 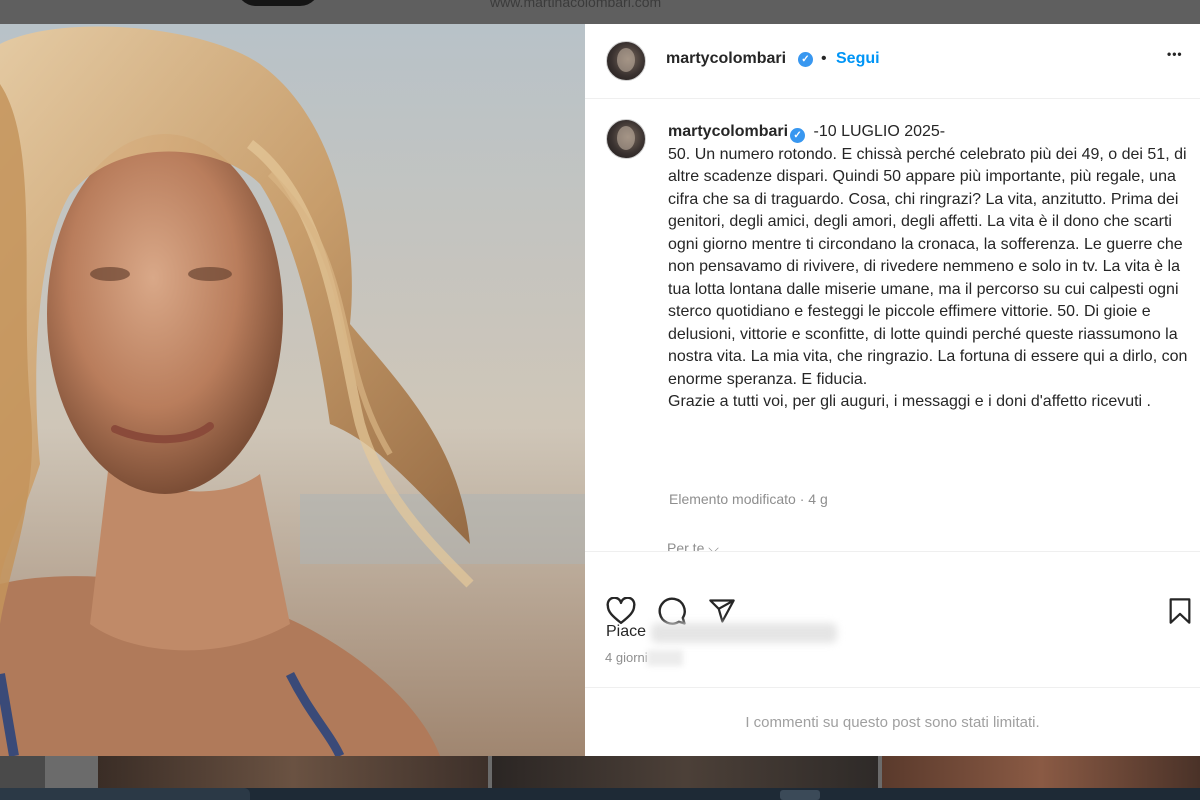 What do you see at coordinates (693, 545) in the screenshot?
I see `see-translation-link: Per te ⌵` at bounding box center [693, 545].